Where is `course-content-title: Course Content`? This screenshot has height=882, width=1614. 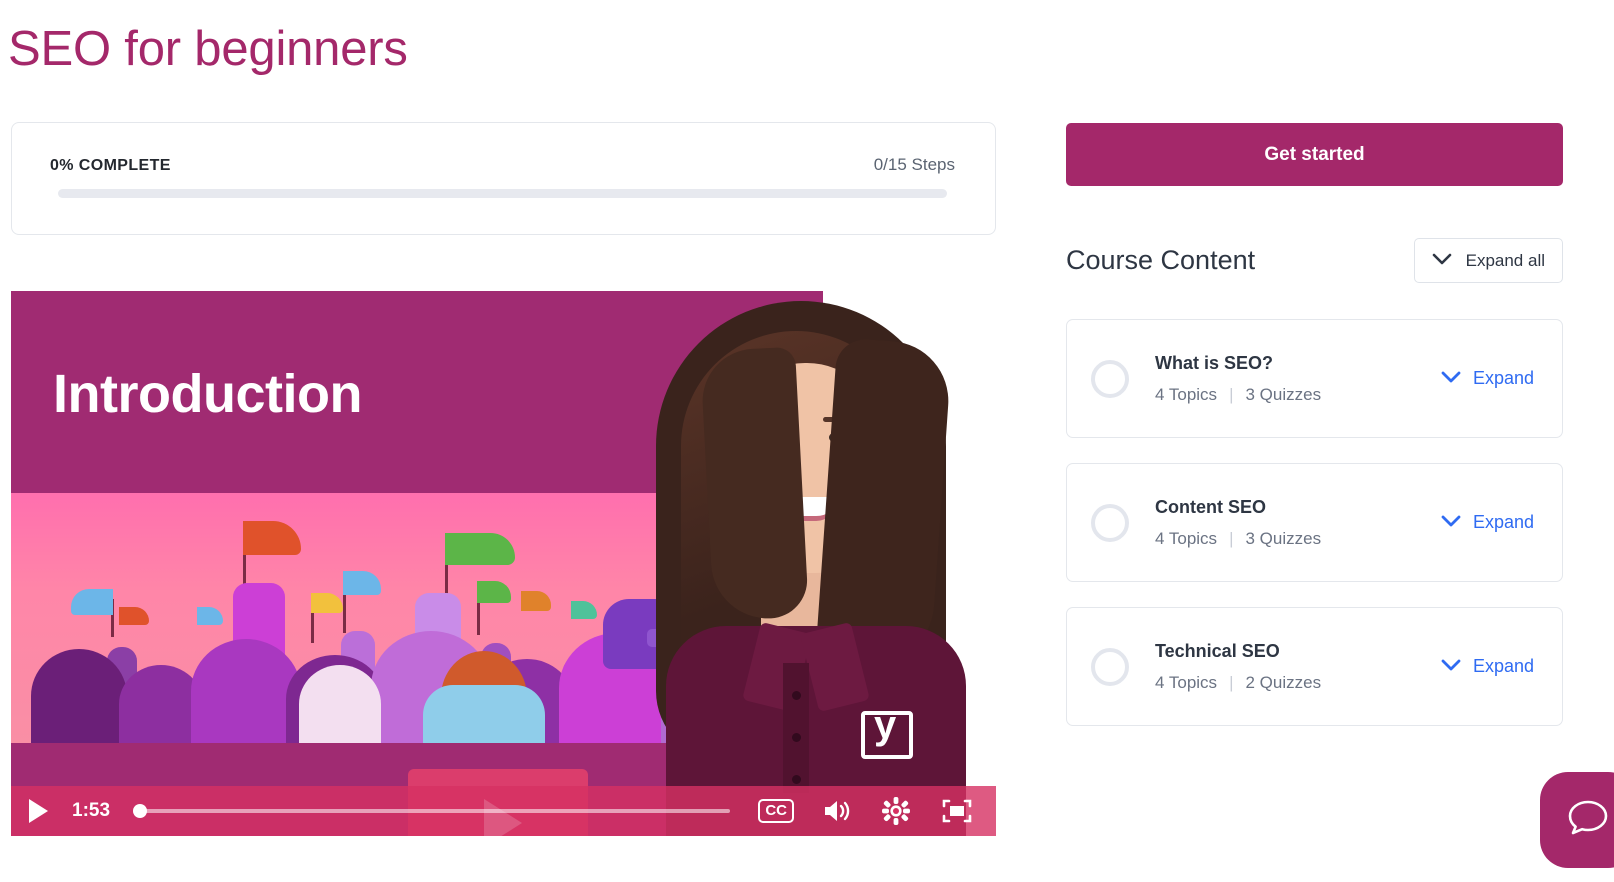 course-content-title: Course Content is located at coordinates (1161, 260).